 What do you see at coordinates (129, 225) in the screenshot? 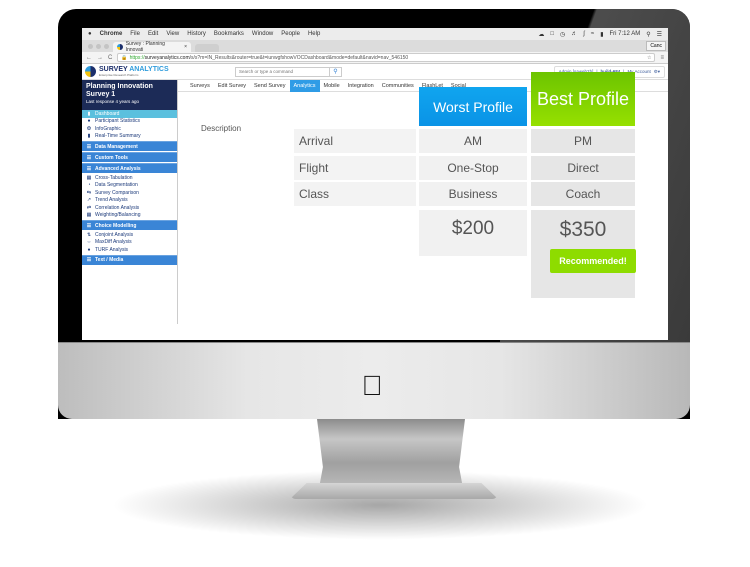
I see `sidebar-section-choice-modelling: ☰ Choice Modelling` at bounding box center [129, 225].